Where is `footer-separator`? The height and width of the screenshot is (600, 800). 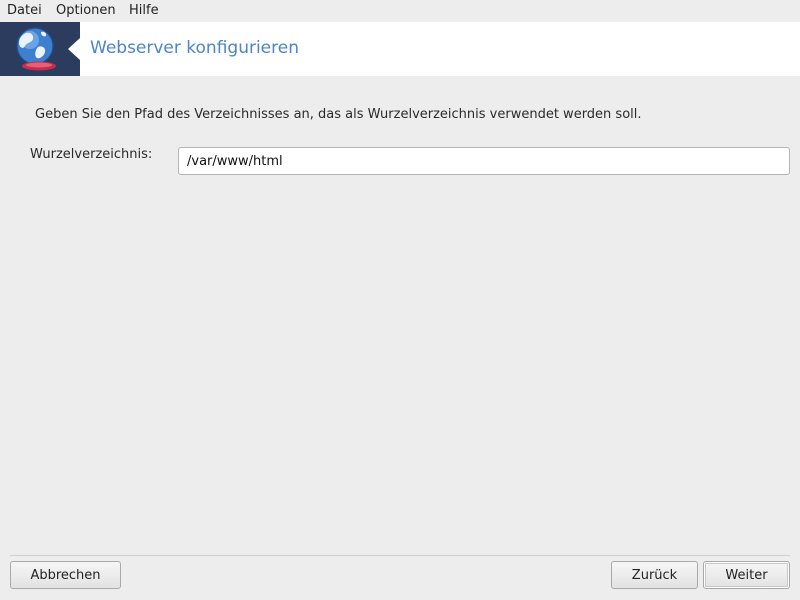
footer-separator is located at coordinates (400, 555).